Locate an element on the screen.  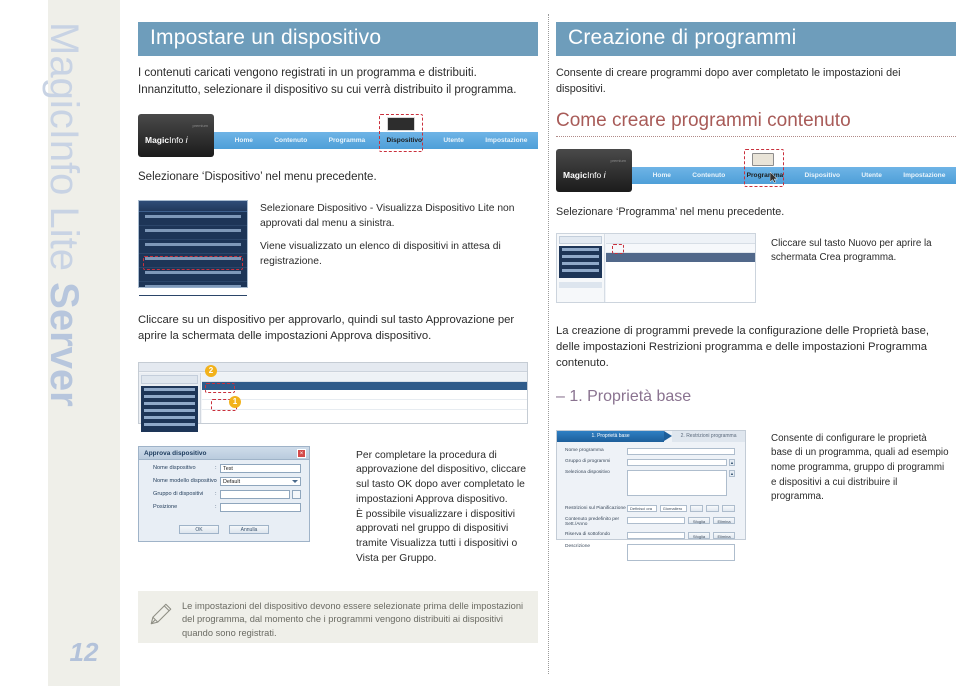
wizard-row-descrizione: Descrizione is located at coordinates (650, 552).